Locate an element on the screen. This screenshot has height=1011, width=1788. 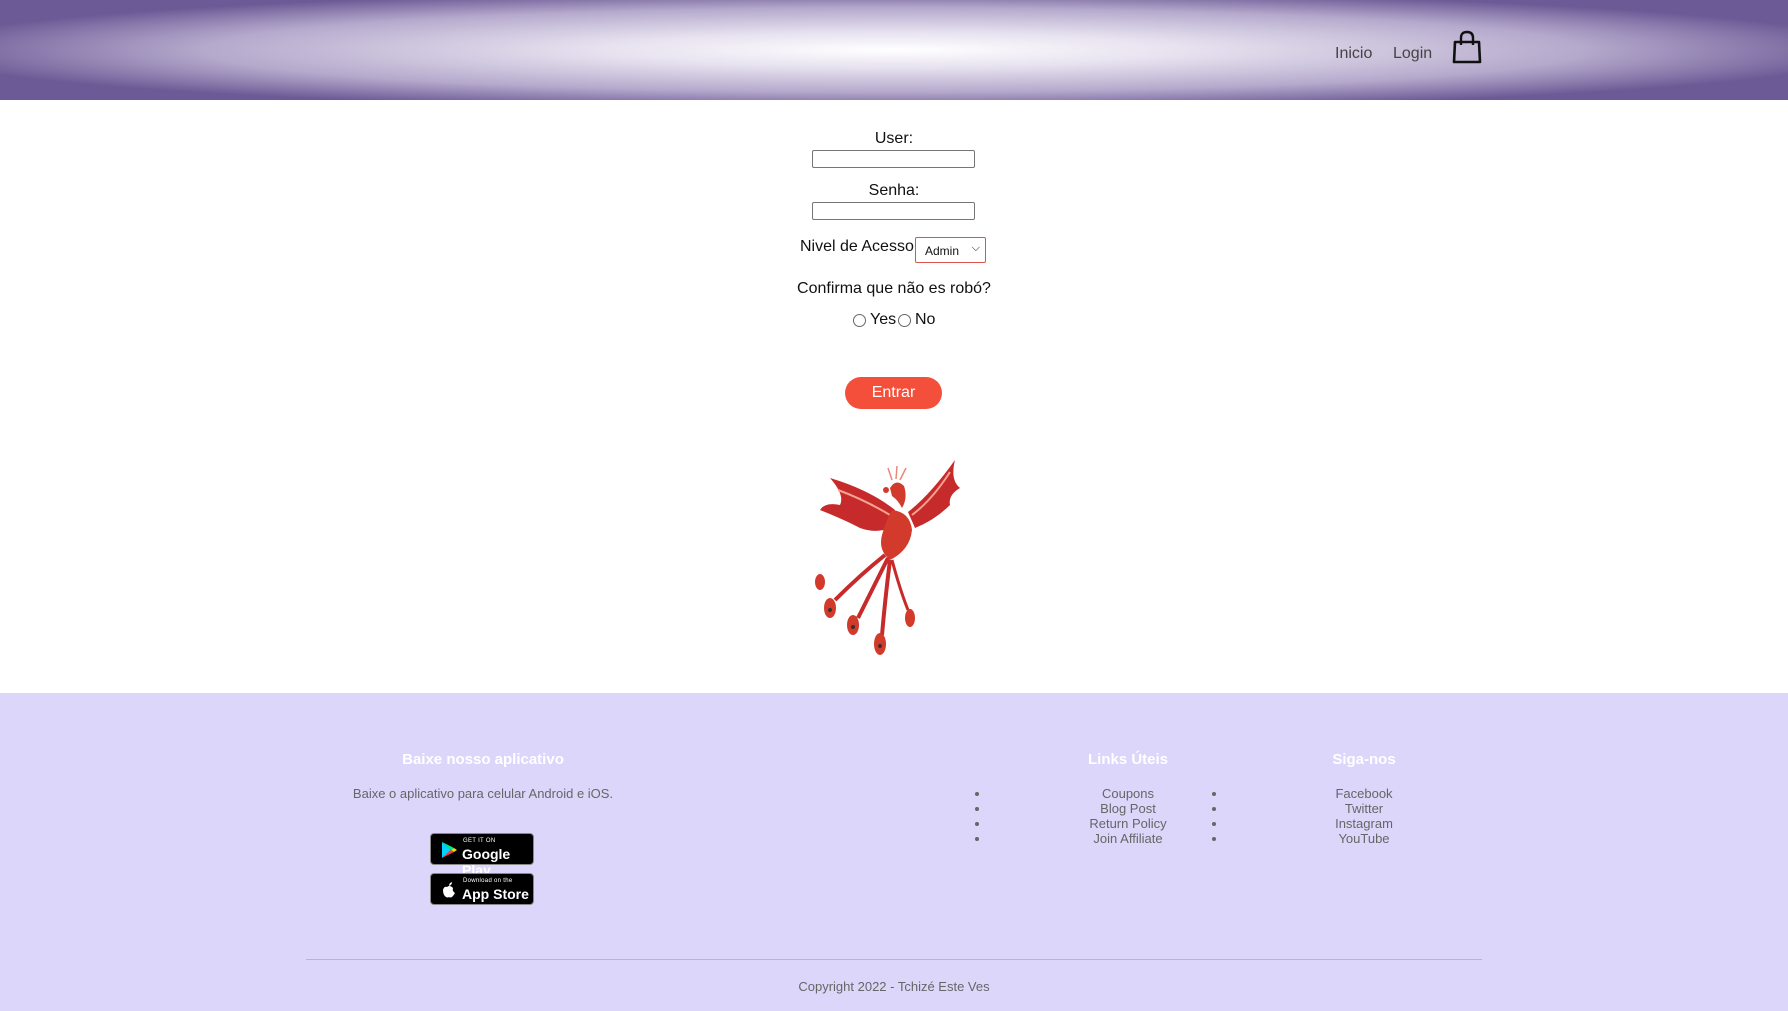
social-link-youtube: YouTube is located at coordinates (1313, 838).